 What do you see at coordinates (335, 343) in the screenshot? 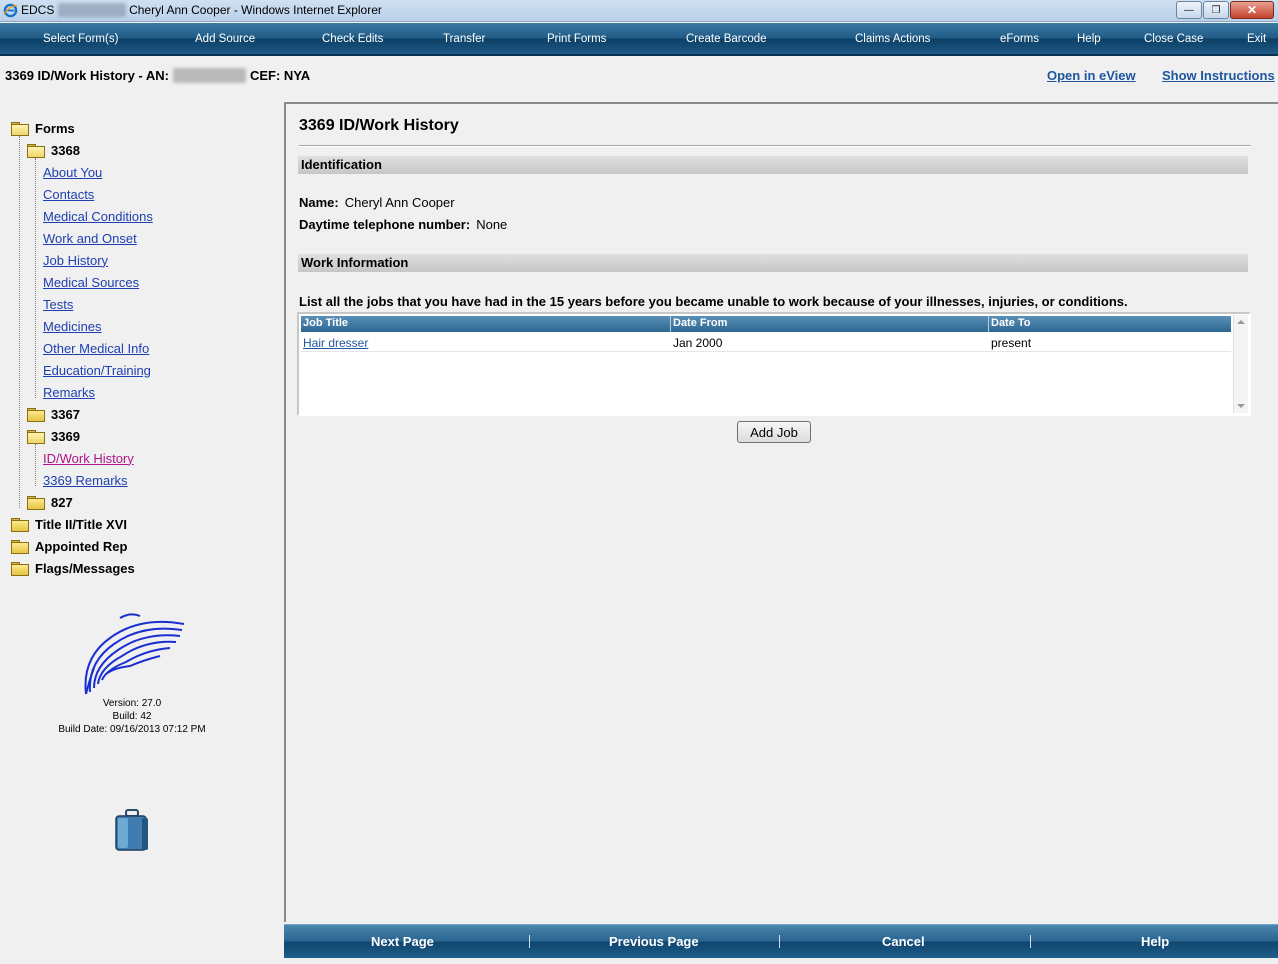
I see `job-title-link: Hair dresser` at bounding box center [335, 343].